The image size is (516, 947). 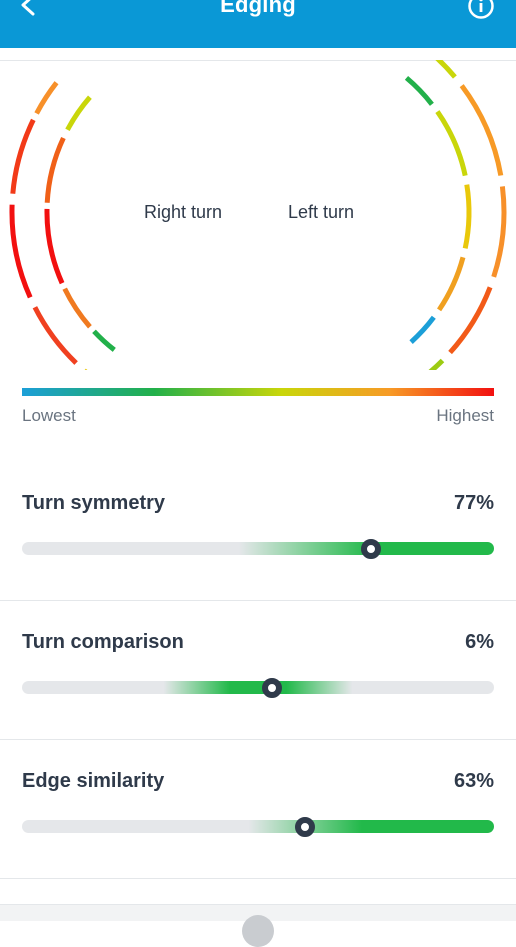 What do you see at coordinates (94, 503) in the screenshot?
I see `metric-name-turn-symmetry: Turn symmetry` at bounding box center [94, 503].